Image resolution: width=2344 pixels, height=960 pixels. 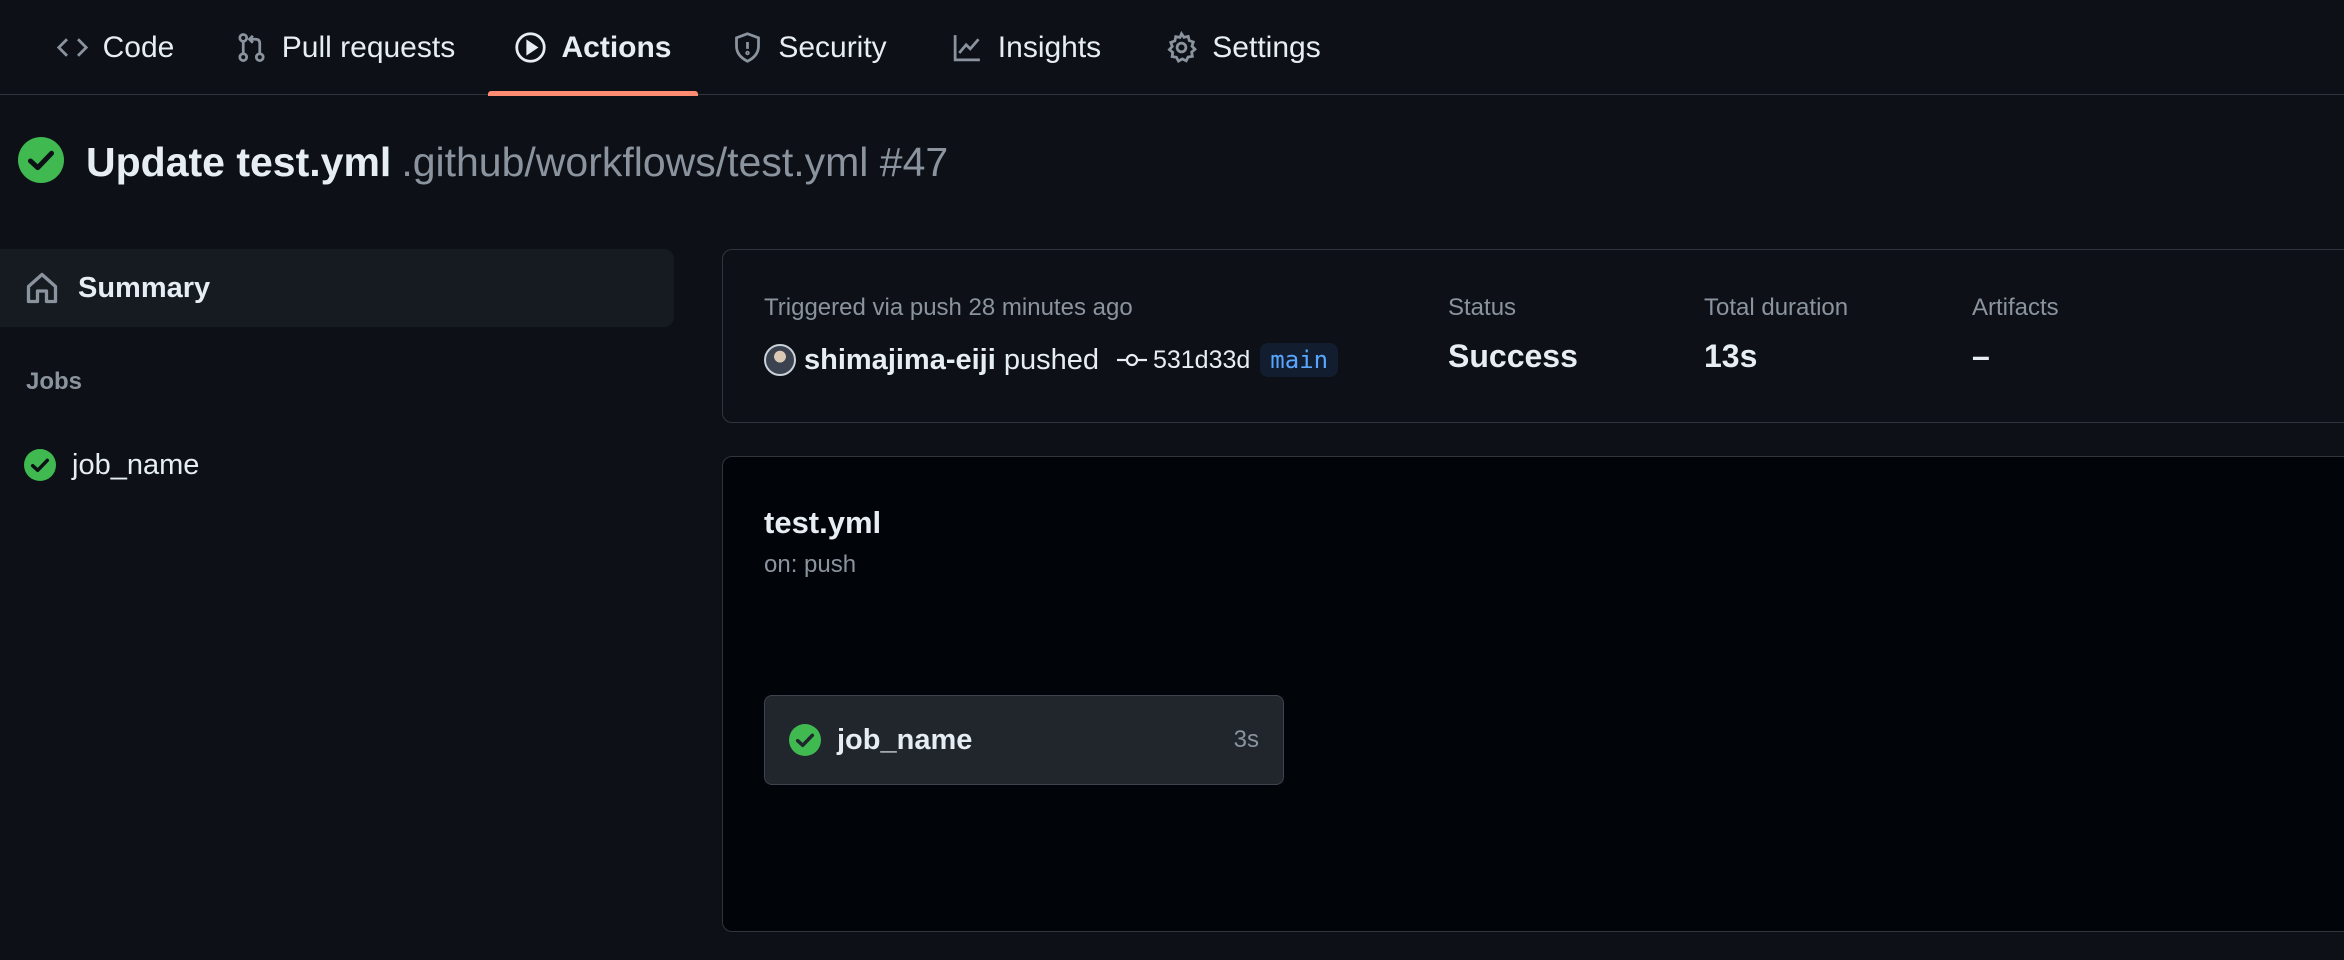 What do you see at coordinates (1981, 356) in the screenshot?
I see `artifacts-value: –` at bounding box center [1981, 356].